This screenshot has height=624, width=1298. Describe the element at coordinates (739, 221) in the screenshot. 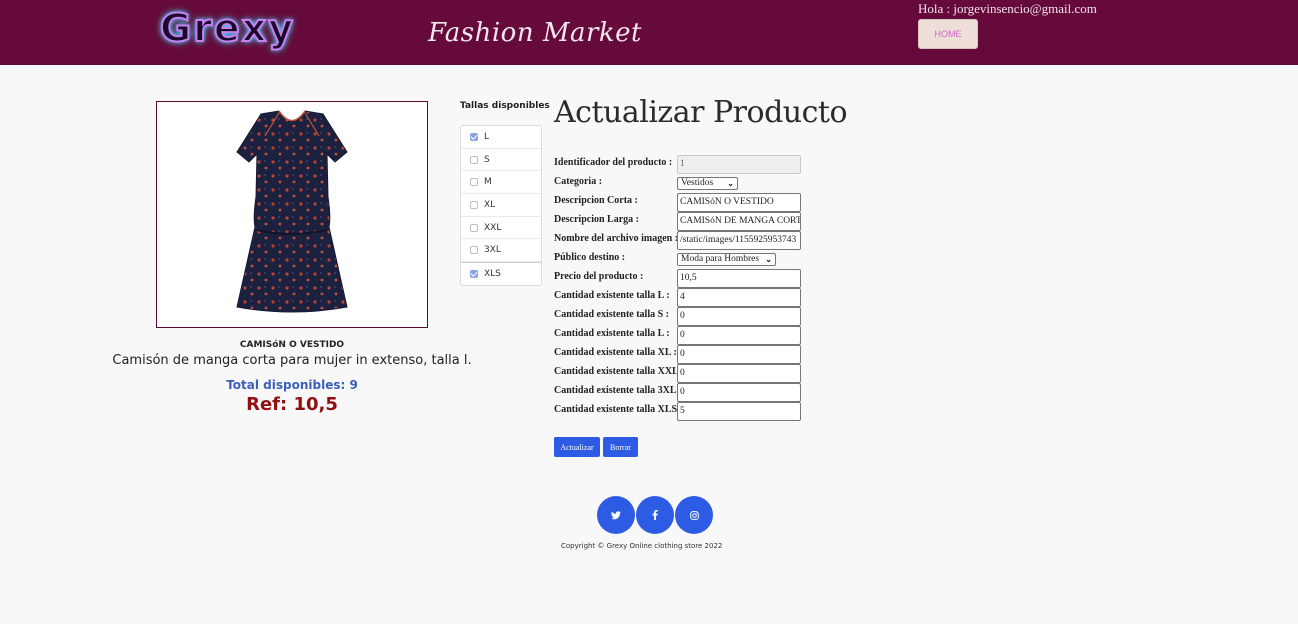

I see `field-input: CAMISóN DE MANGA CORTA` at that location.